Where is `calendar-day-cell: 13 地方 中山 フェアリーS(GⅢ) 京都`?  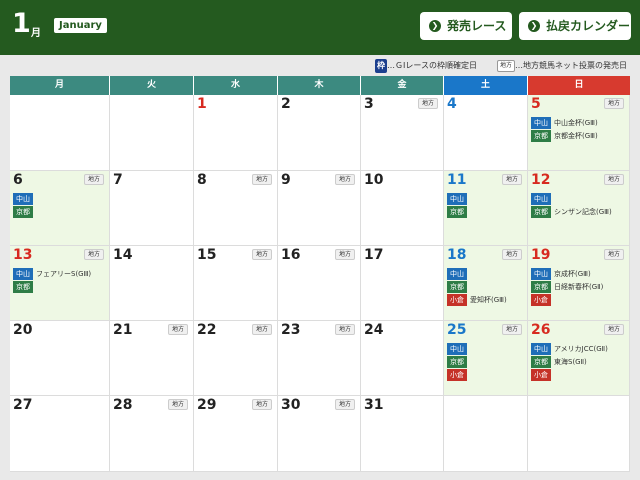
calendar-day-cell: 13 地方 中山 フェアリーS(GⅢ) 京都 is located at coordinates (60, 283).